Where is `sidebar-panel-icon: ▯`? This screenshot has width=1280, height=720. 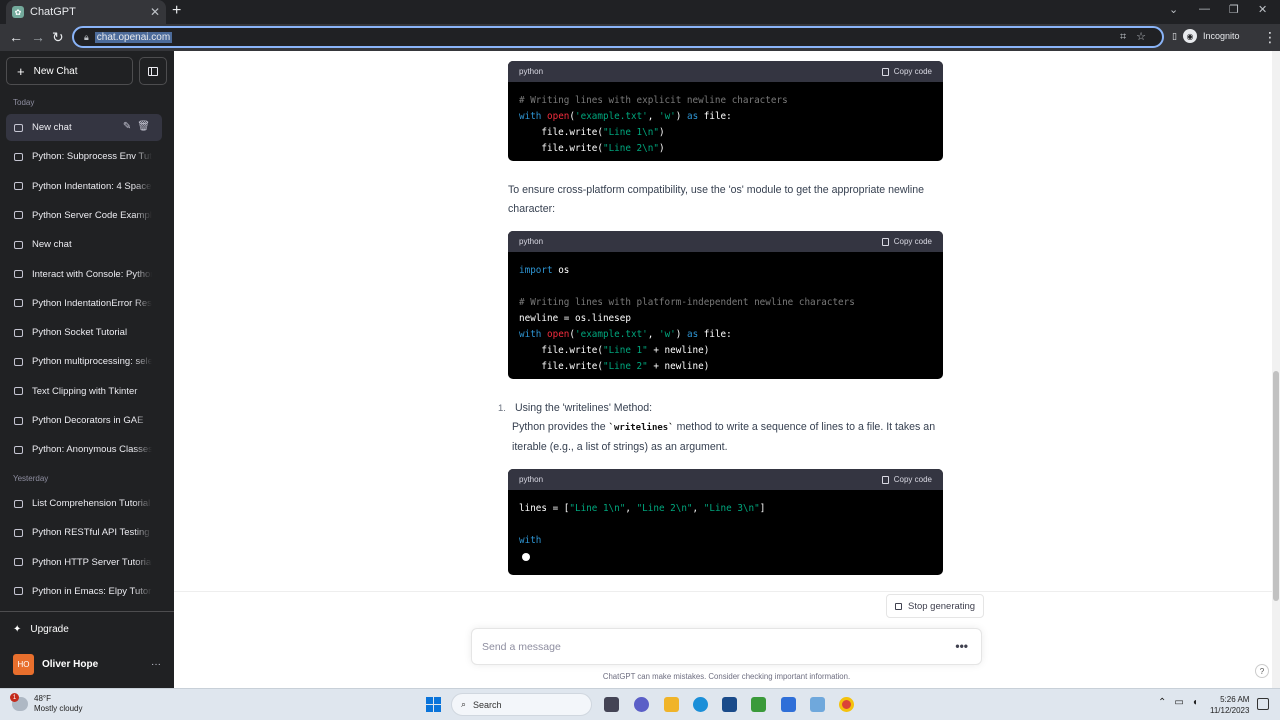
sidebar-panel-icon: ▯ is located at coordinates (1174, 36).